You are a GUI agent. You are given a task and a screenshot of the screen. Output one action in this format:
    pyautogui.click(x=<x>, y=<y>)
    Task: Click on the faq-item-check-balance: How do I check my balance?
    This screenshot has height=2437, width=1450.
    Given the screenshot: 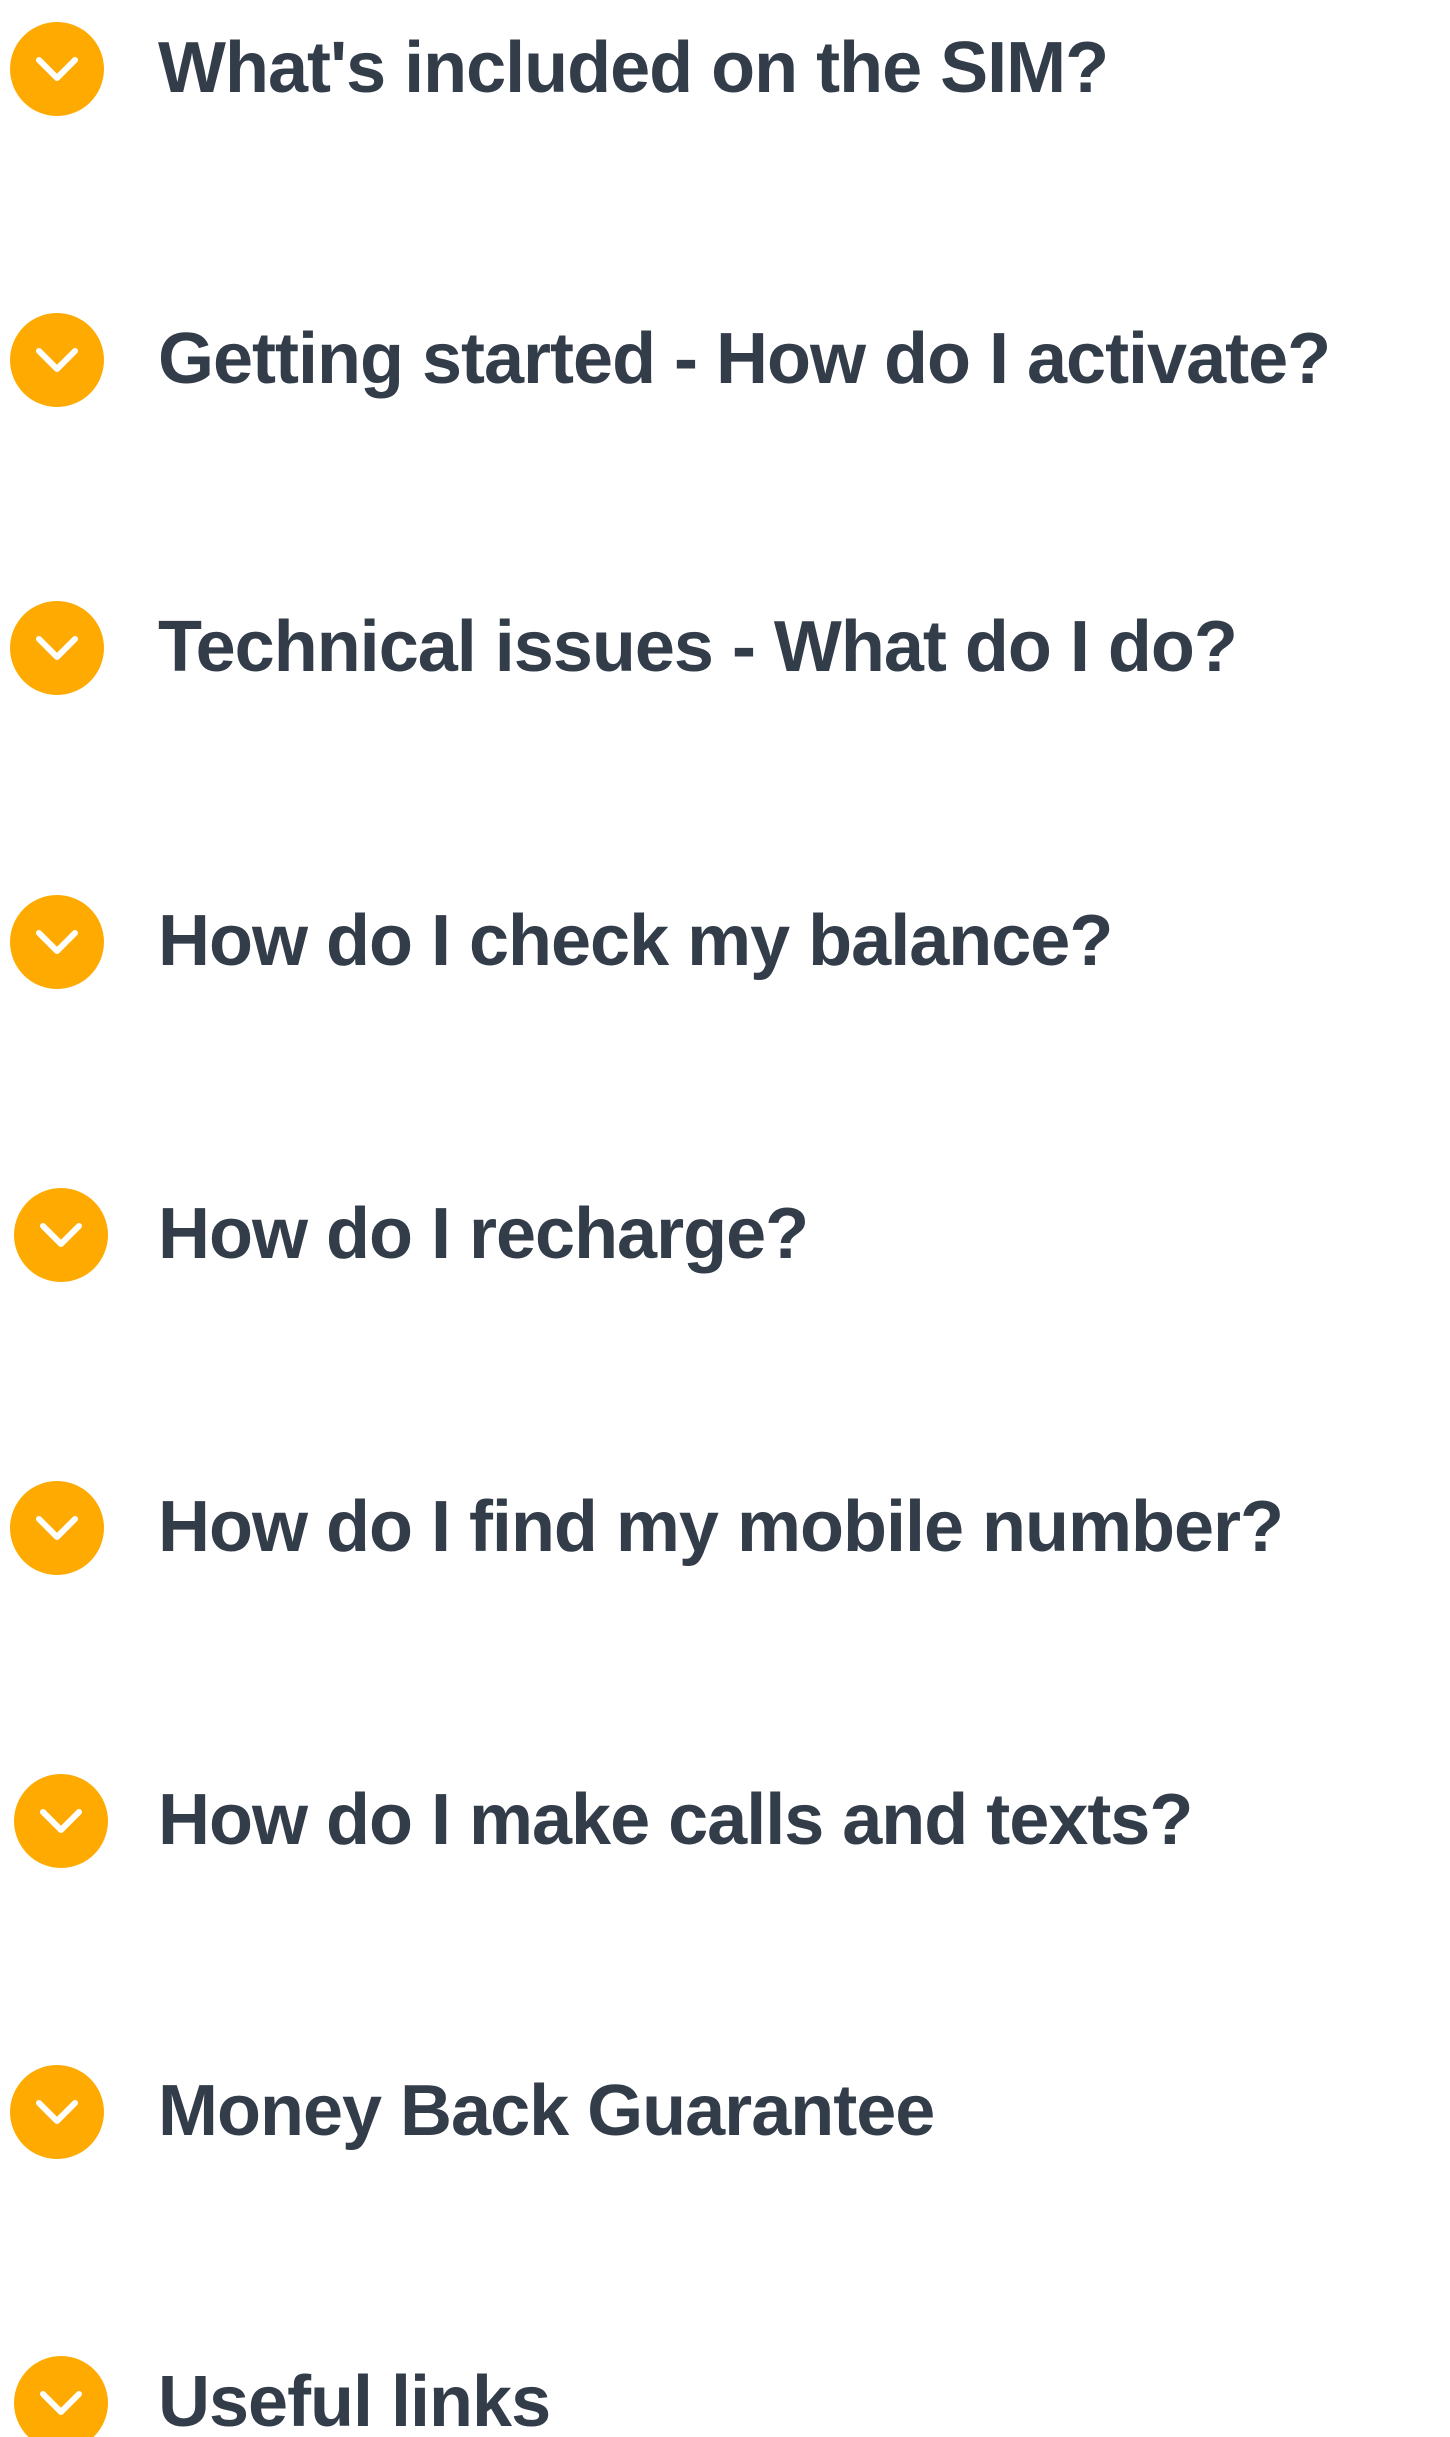 What is the action you would take?
    pyautogui.click(x=725, y=941)
    